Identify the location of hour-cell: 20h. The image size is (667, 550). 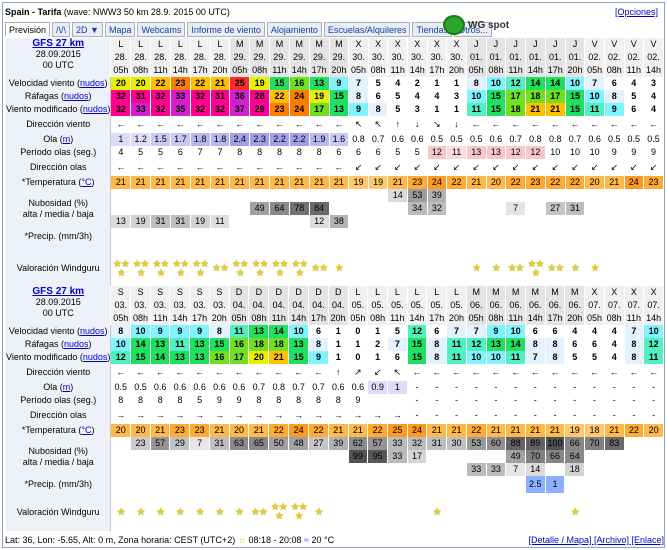
(575, 70).